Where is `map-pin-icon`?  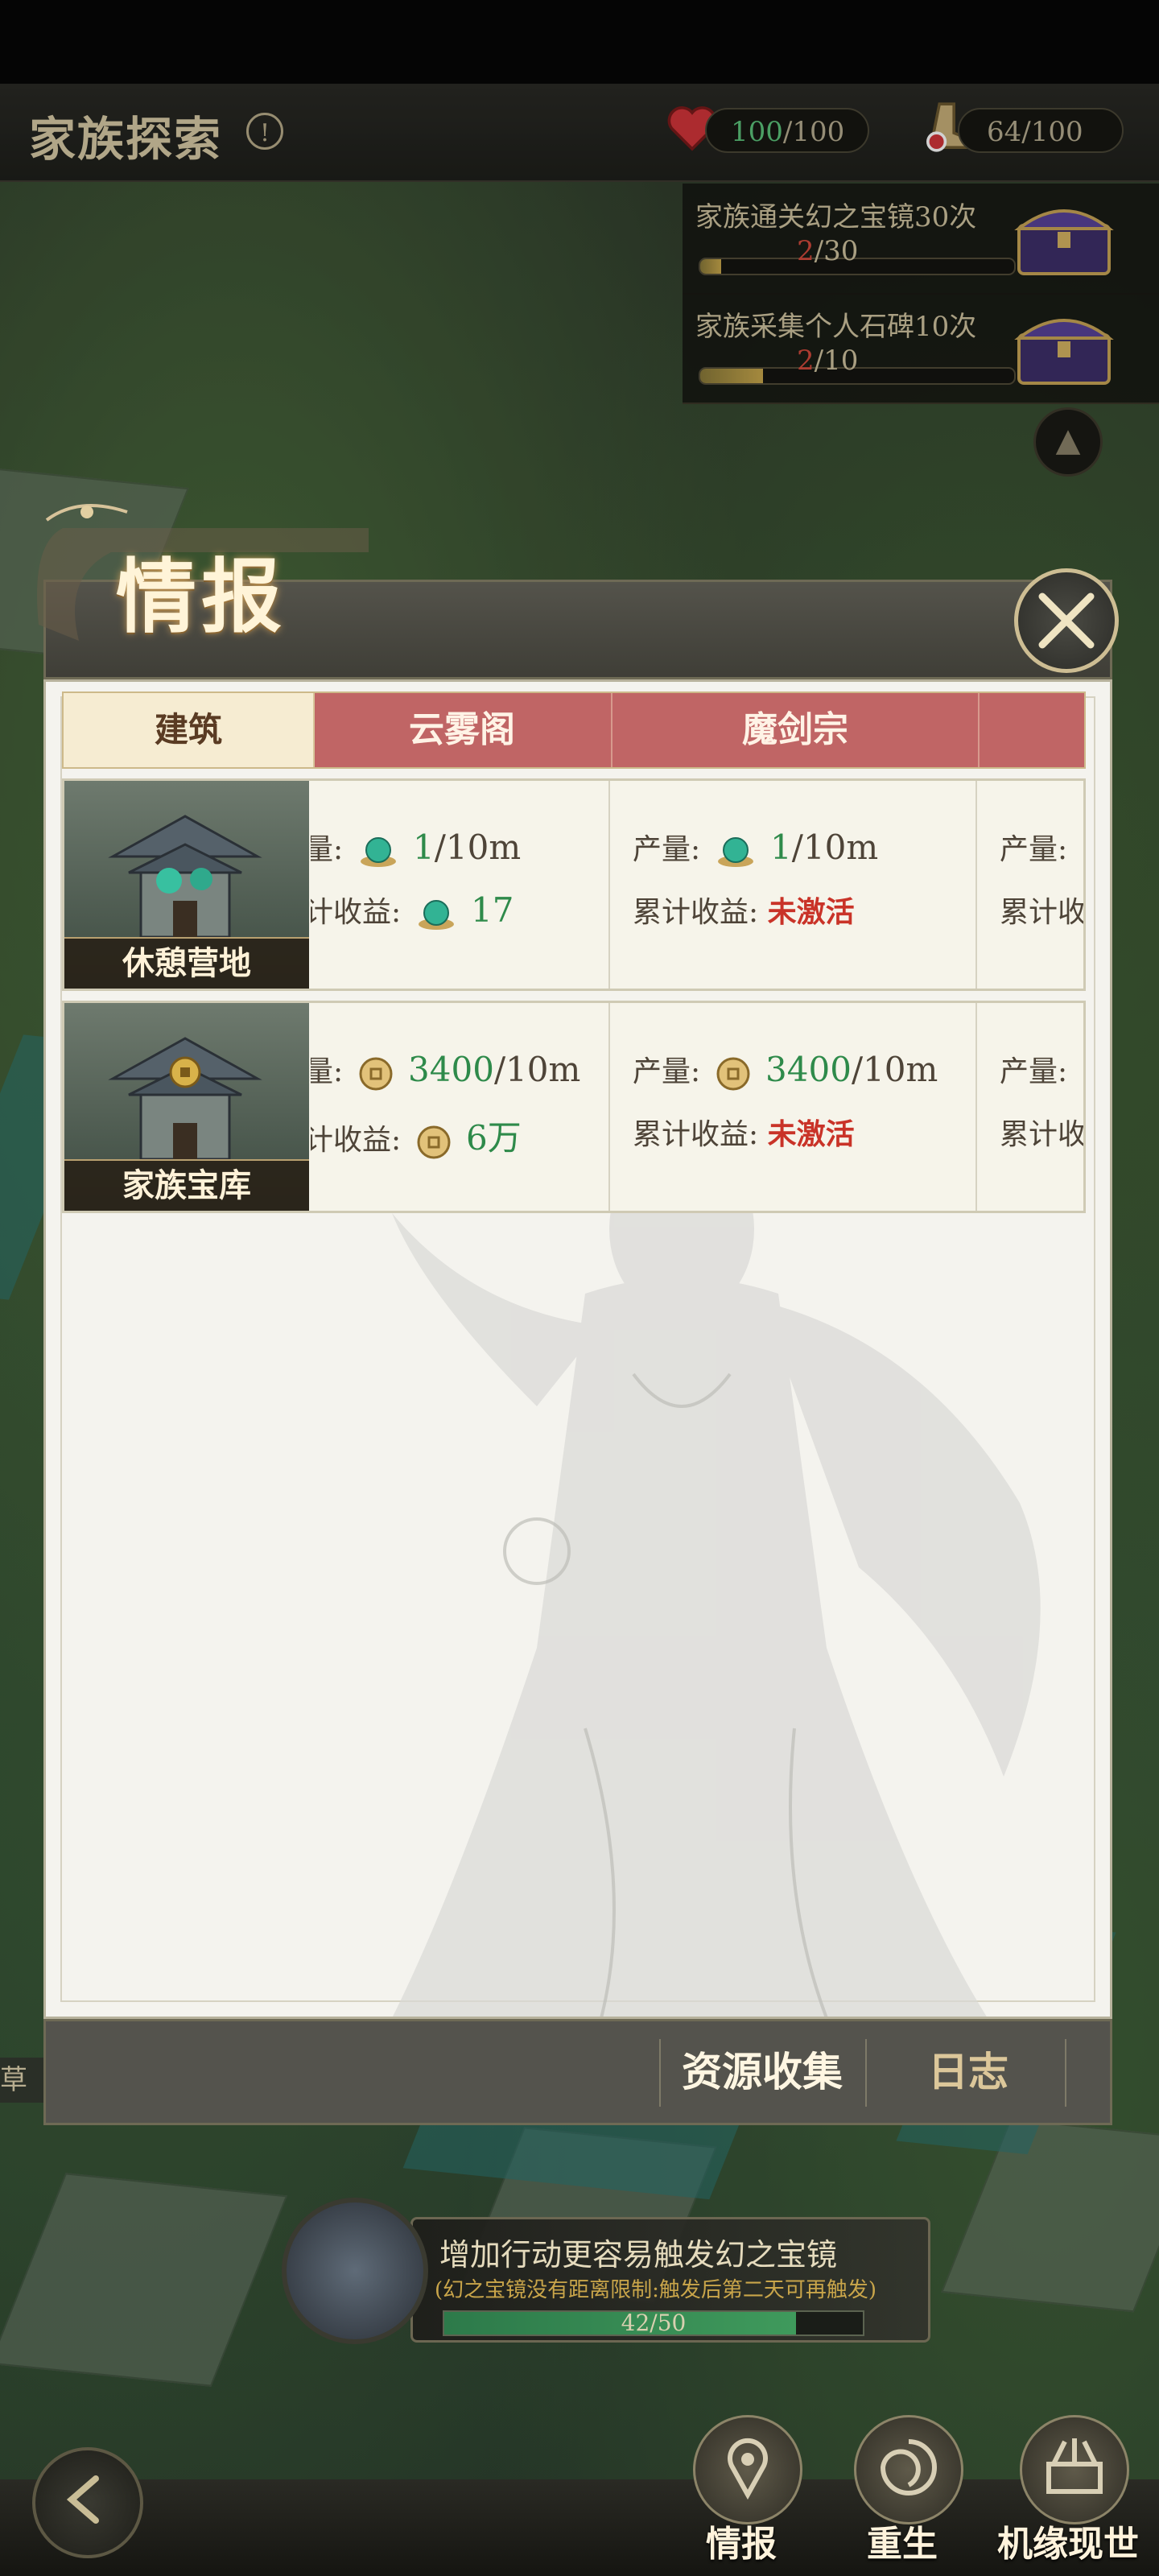 map-pin-icon is located at coordinates (747, 2469).